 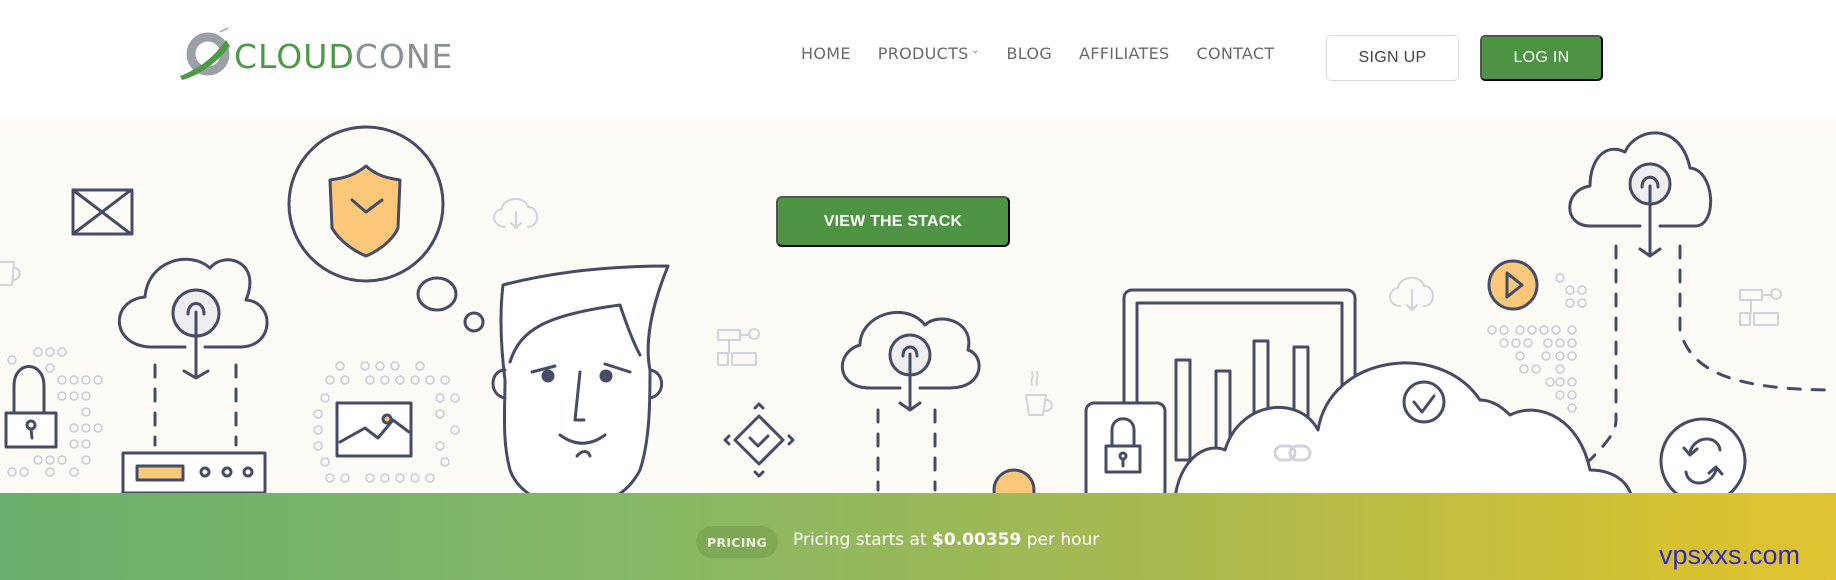 I want to click on logo-text-cone: CONE, so click(x=404, y=56).